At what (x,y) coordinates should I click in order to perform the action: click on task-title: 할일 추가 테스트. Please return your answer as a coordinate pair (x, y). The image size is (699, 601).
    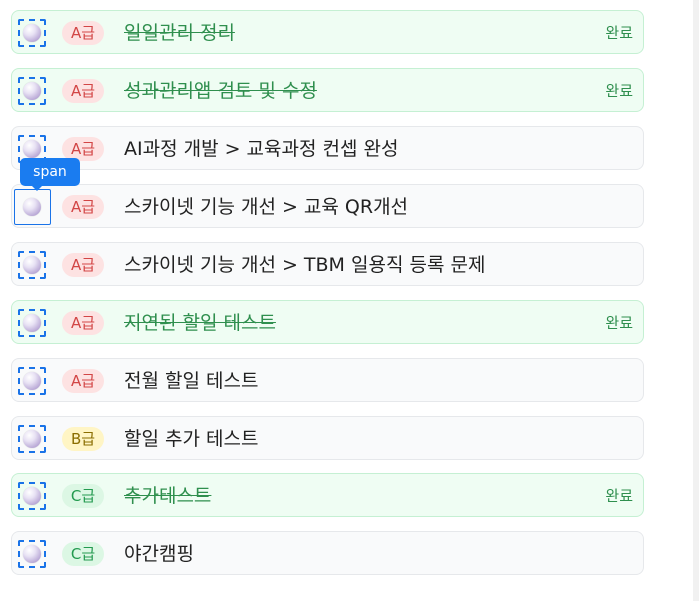
    Looking at the image, I should click on (191, 439).